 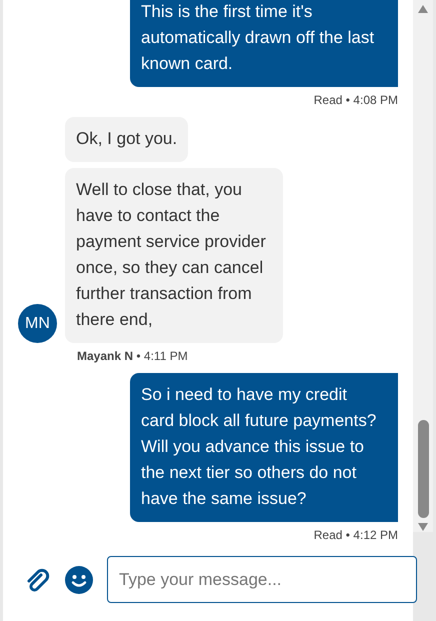 What do you see at coordinates (133, 356) in the screenshot?
I see `message-meta: Mayank N • 4:11 PM` at bounding box center [133, 356].